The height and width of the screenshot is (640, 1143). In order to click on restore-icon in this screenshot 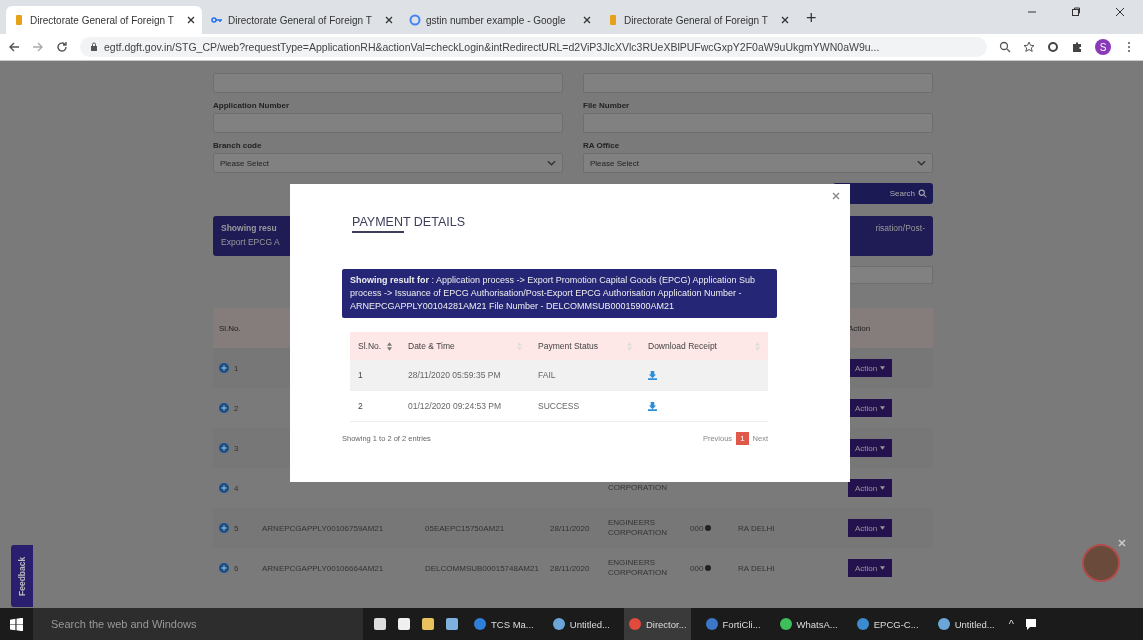, I will do `click(1076, 12)`.